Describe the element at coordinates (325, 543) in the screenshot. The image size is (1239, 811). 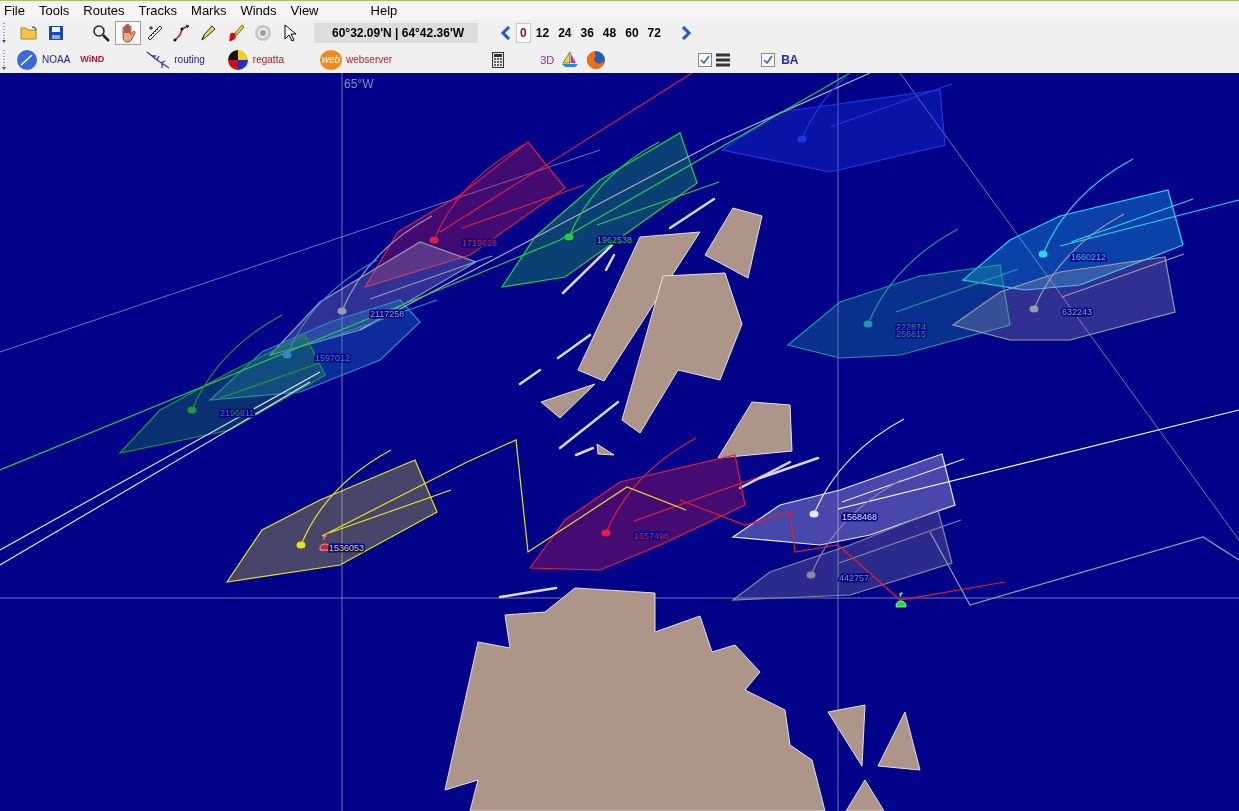
I see `start-mark-icon` at that location.